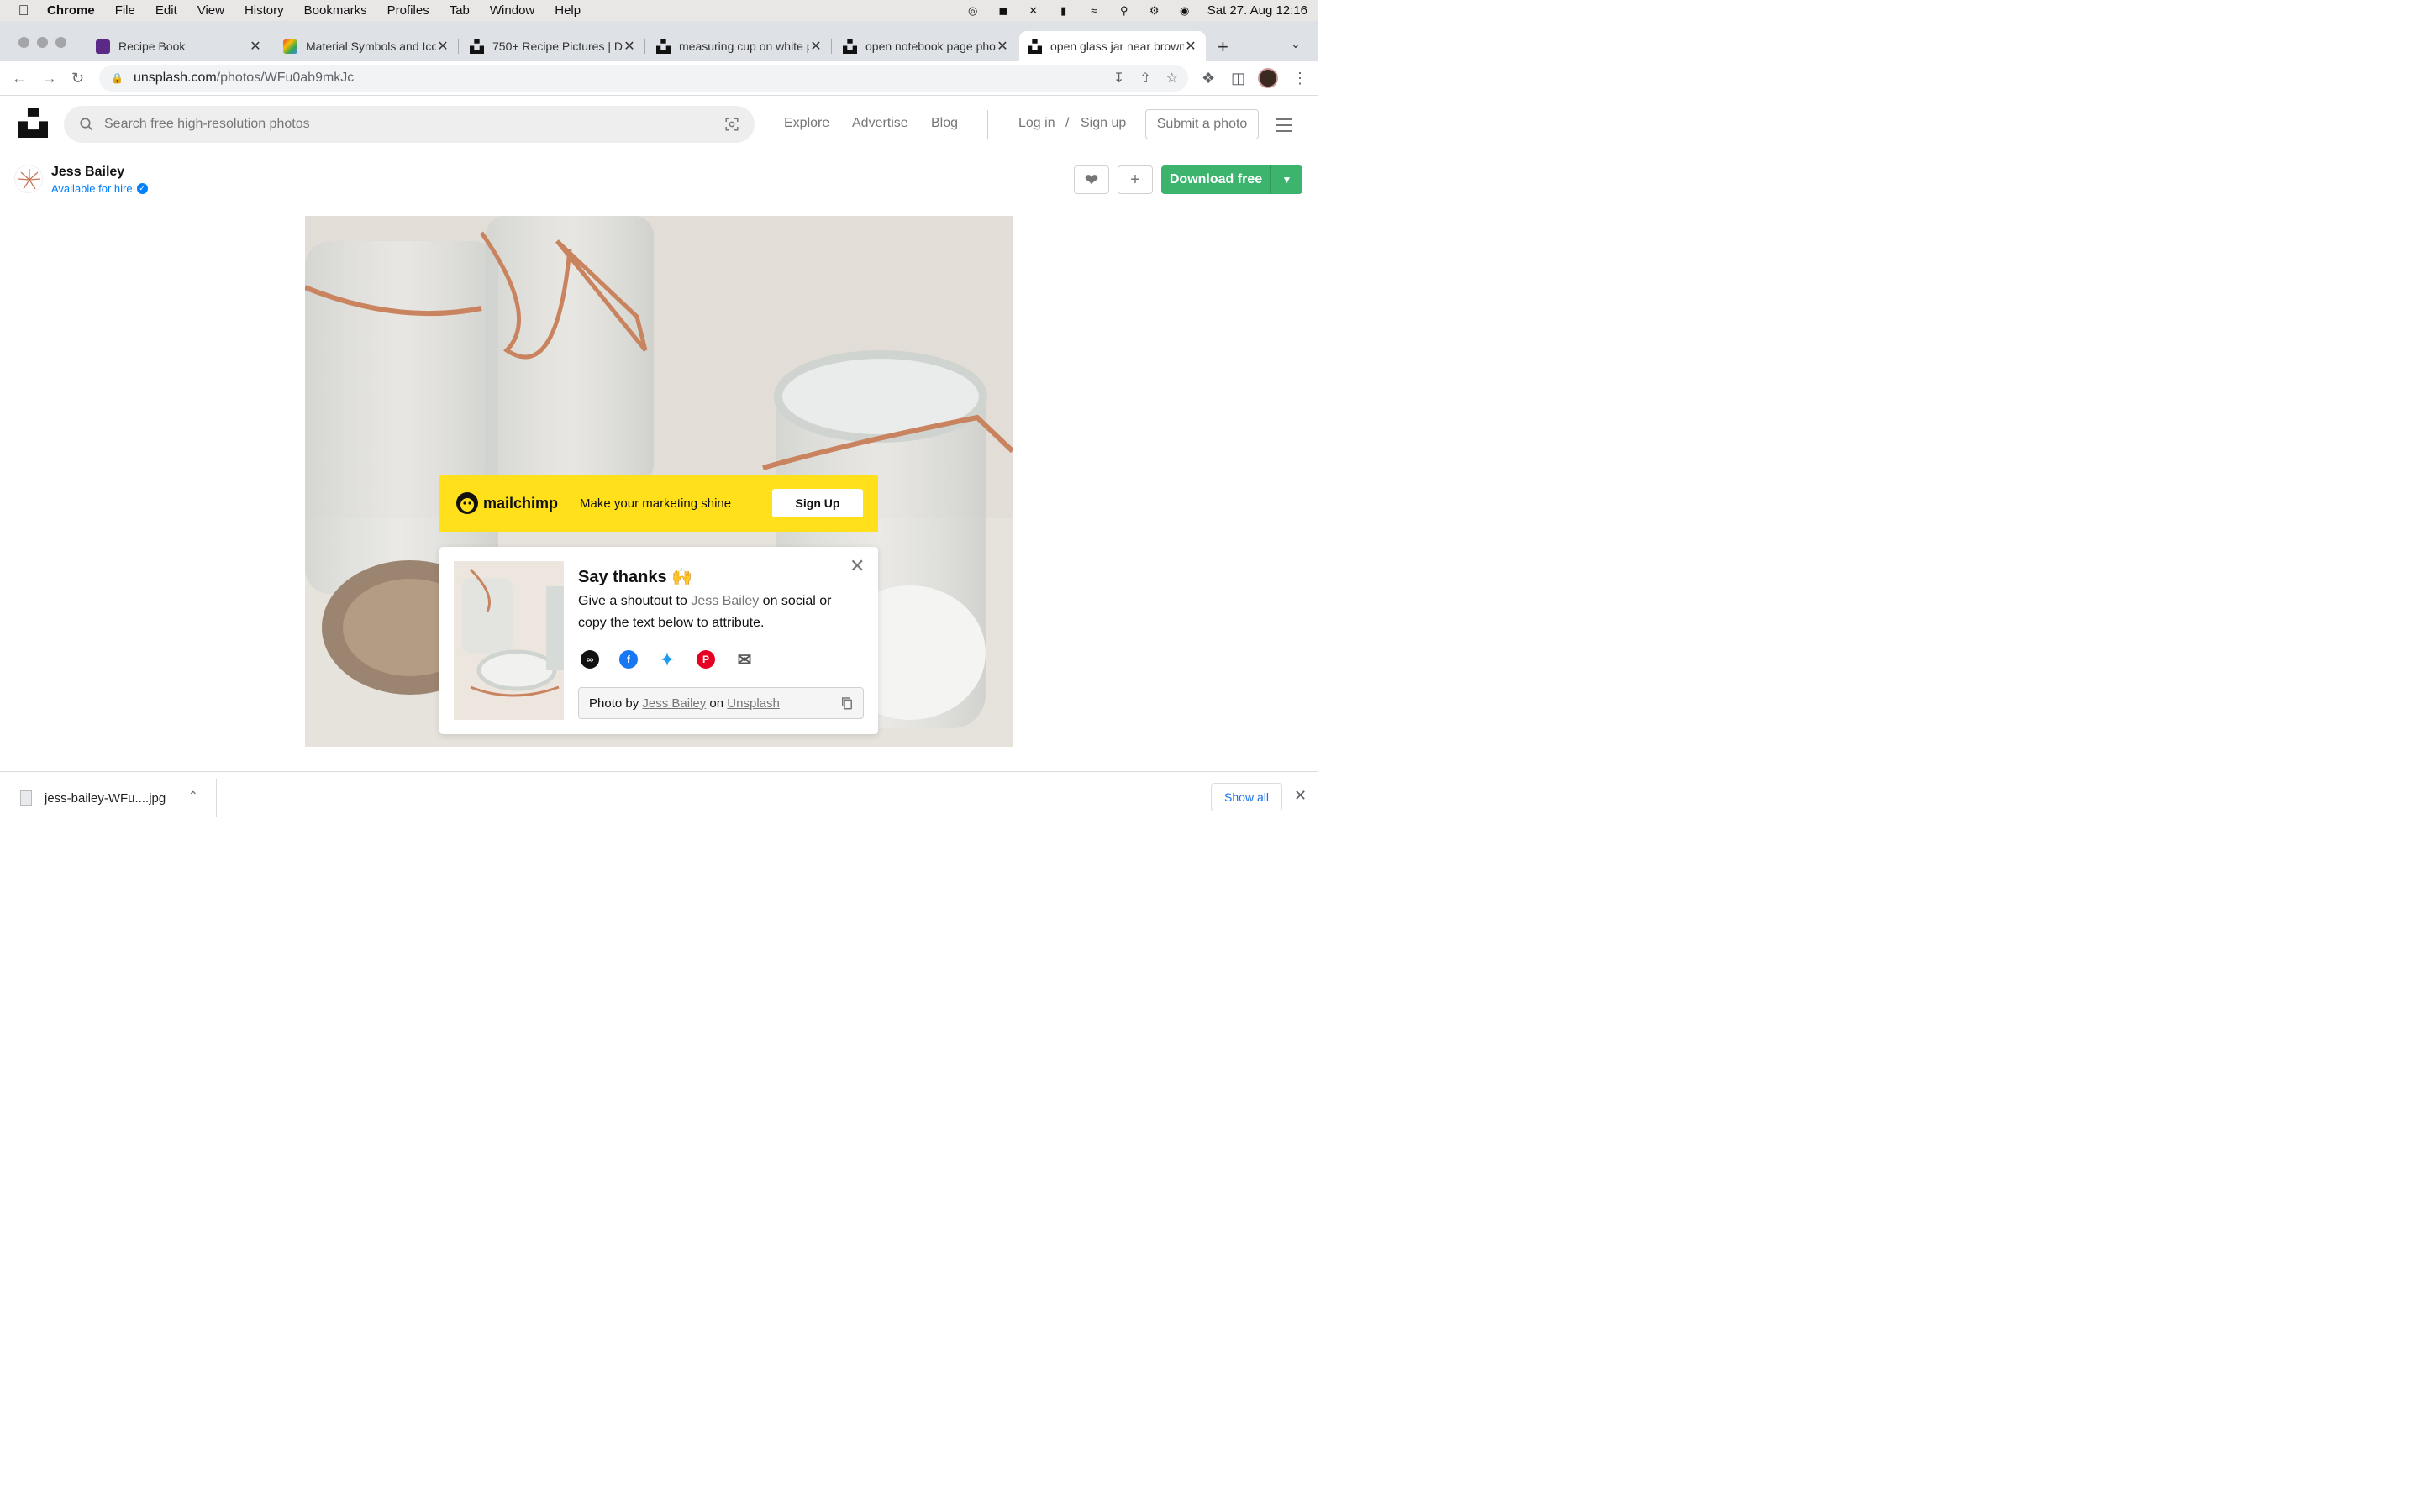 The width and height of the screenshot is (2420, 1512). What do you see at coordinates (521, 503) in the screenshot?
I see `mailchimp-brand-text: mailchimp` at bounding box center [521, 503].